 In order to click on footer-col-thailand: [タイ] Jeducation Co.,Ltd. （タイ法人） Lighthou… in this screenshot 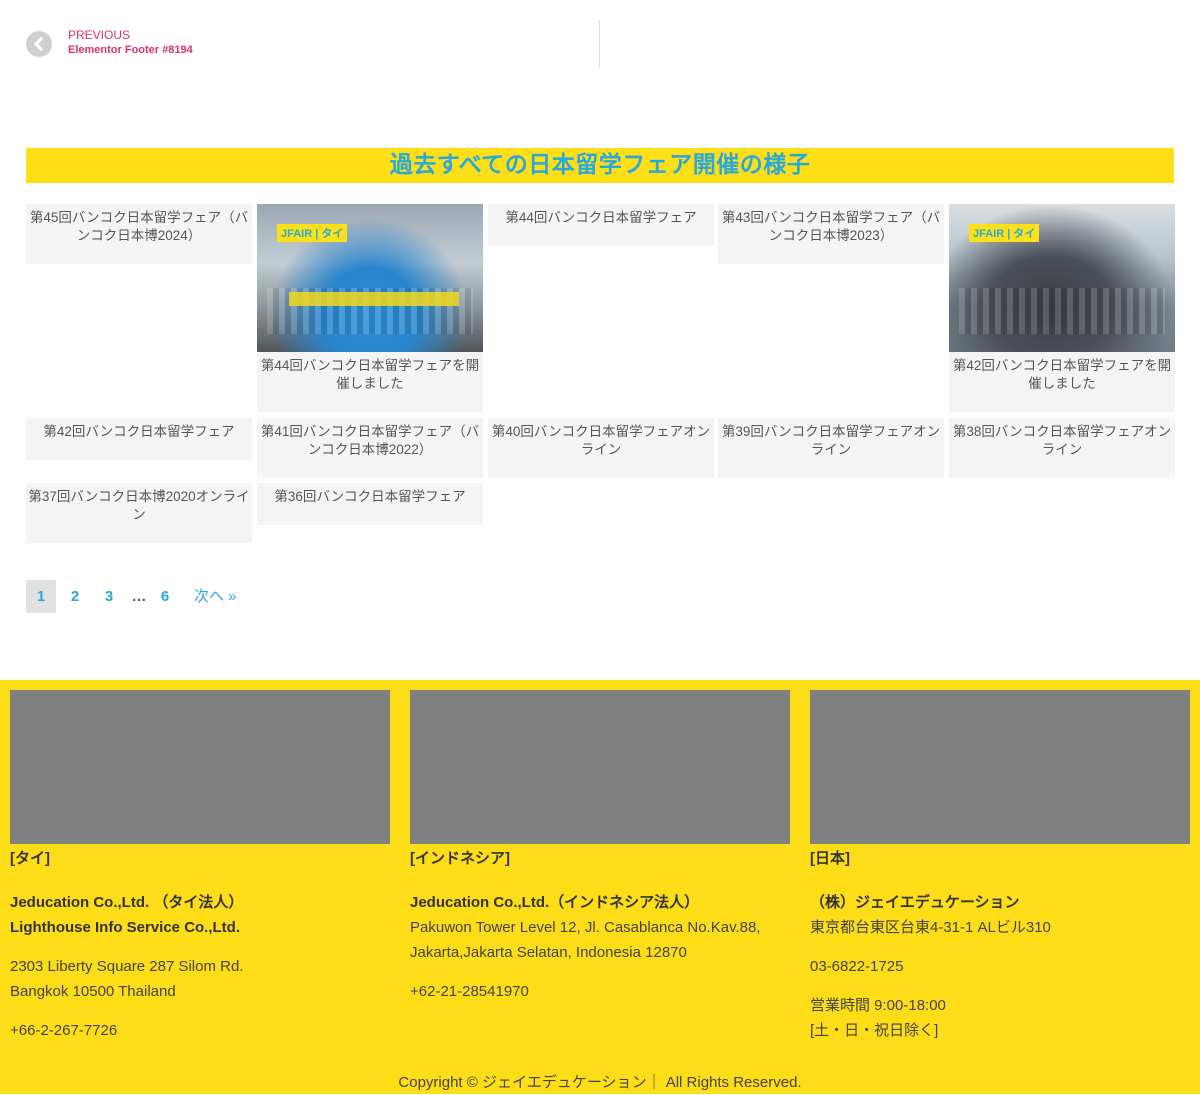, I will do `click(200, 866)`.